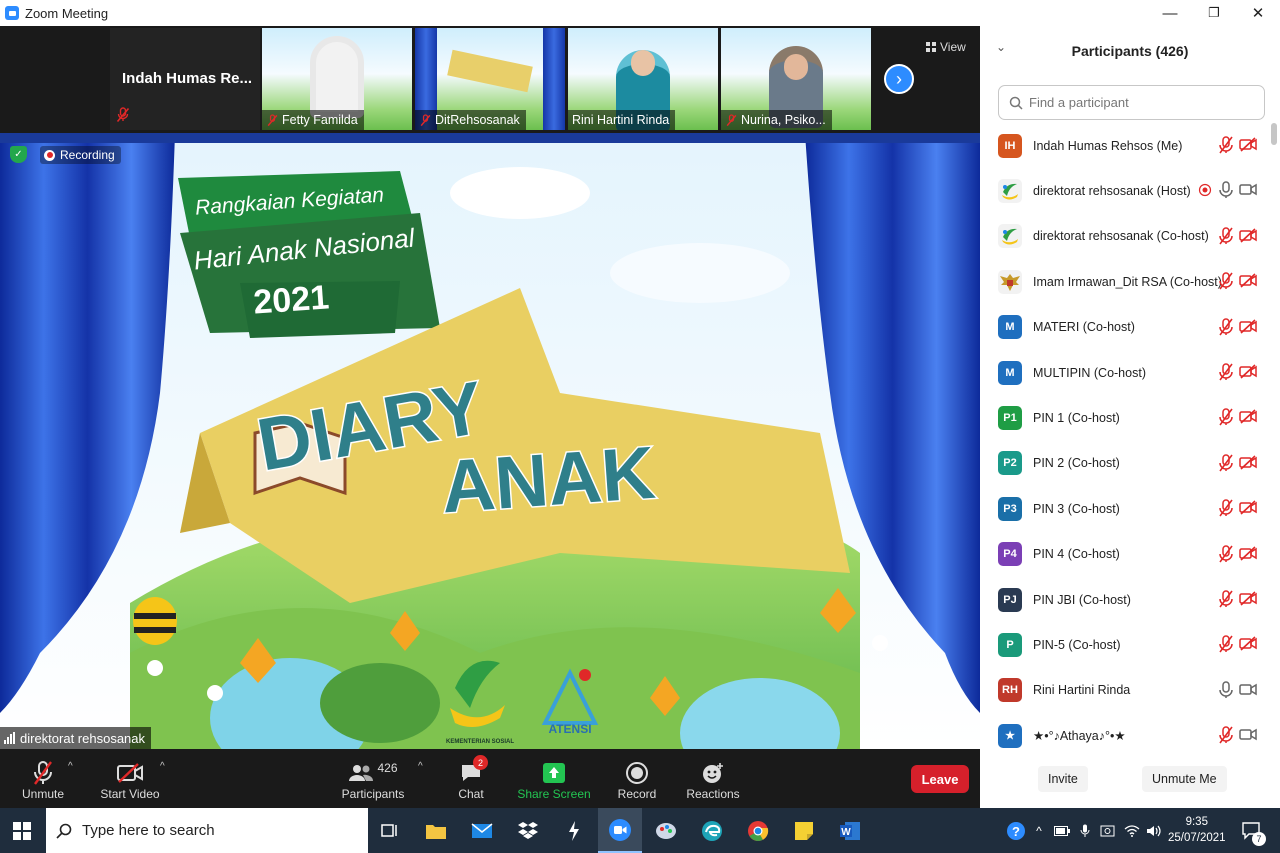 The width and height of the screenshot is (1280, 853). What do you see at coordinates (1076, 554) in the screenshot?
I see `participant-name: PIN 4 (Co-host)` at bounding box center [1076, 554].